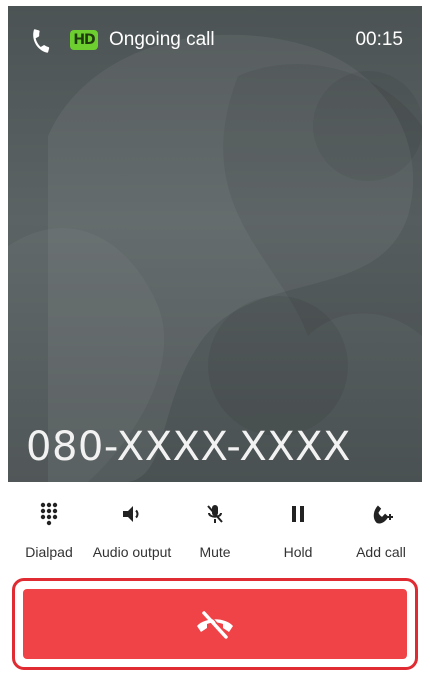  I want to click on end-call-button, so click(215, 624).